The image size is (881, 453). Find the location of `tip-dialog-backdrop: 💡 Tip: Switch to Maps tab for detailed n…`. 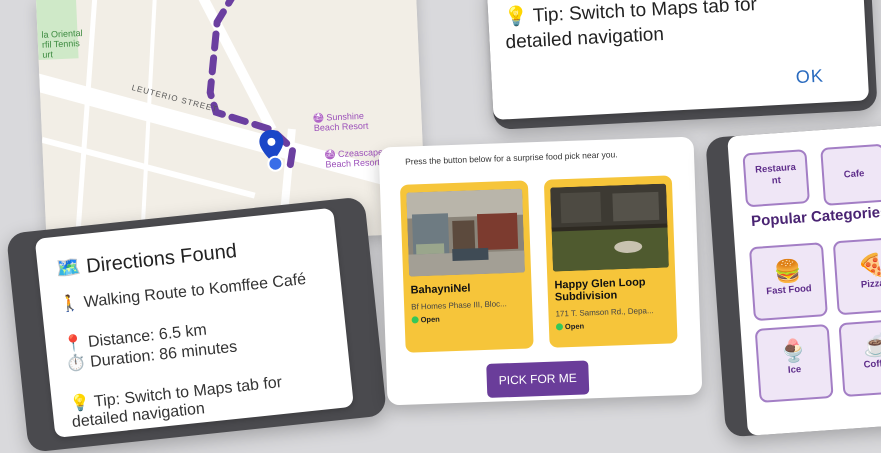

tip-dialog-backdrop: 💡 Tip: Switch to Maps tab for detailed n… is located at coordinates (682, 65).